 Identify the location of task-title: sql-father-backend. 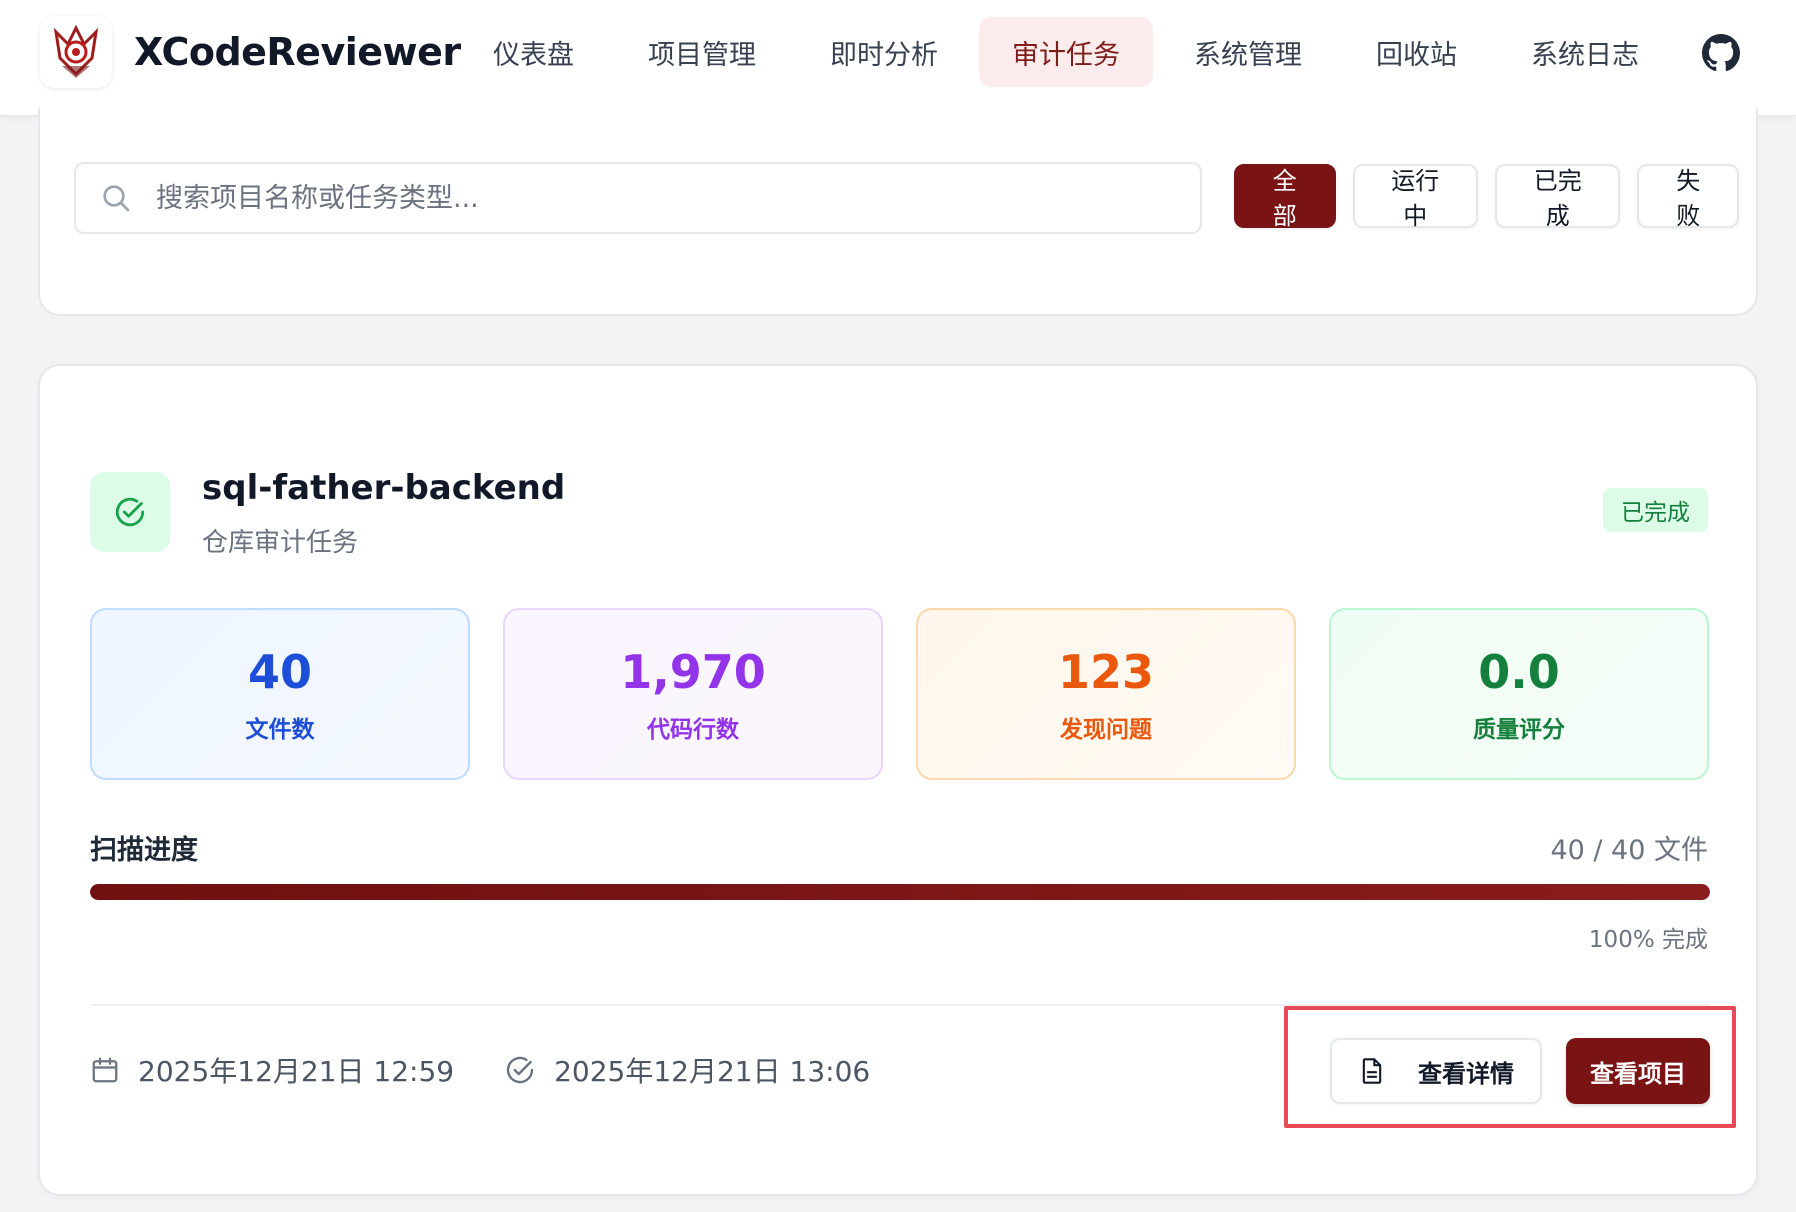
(384, 488).